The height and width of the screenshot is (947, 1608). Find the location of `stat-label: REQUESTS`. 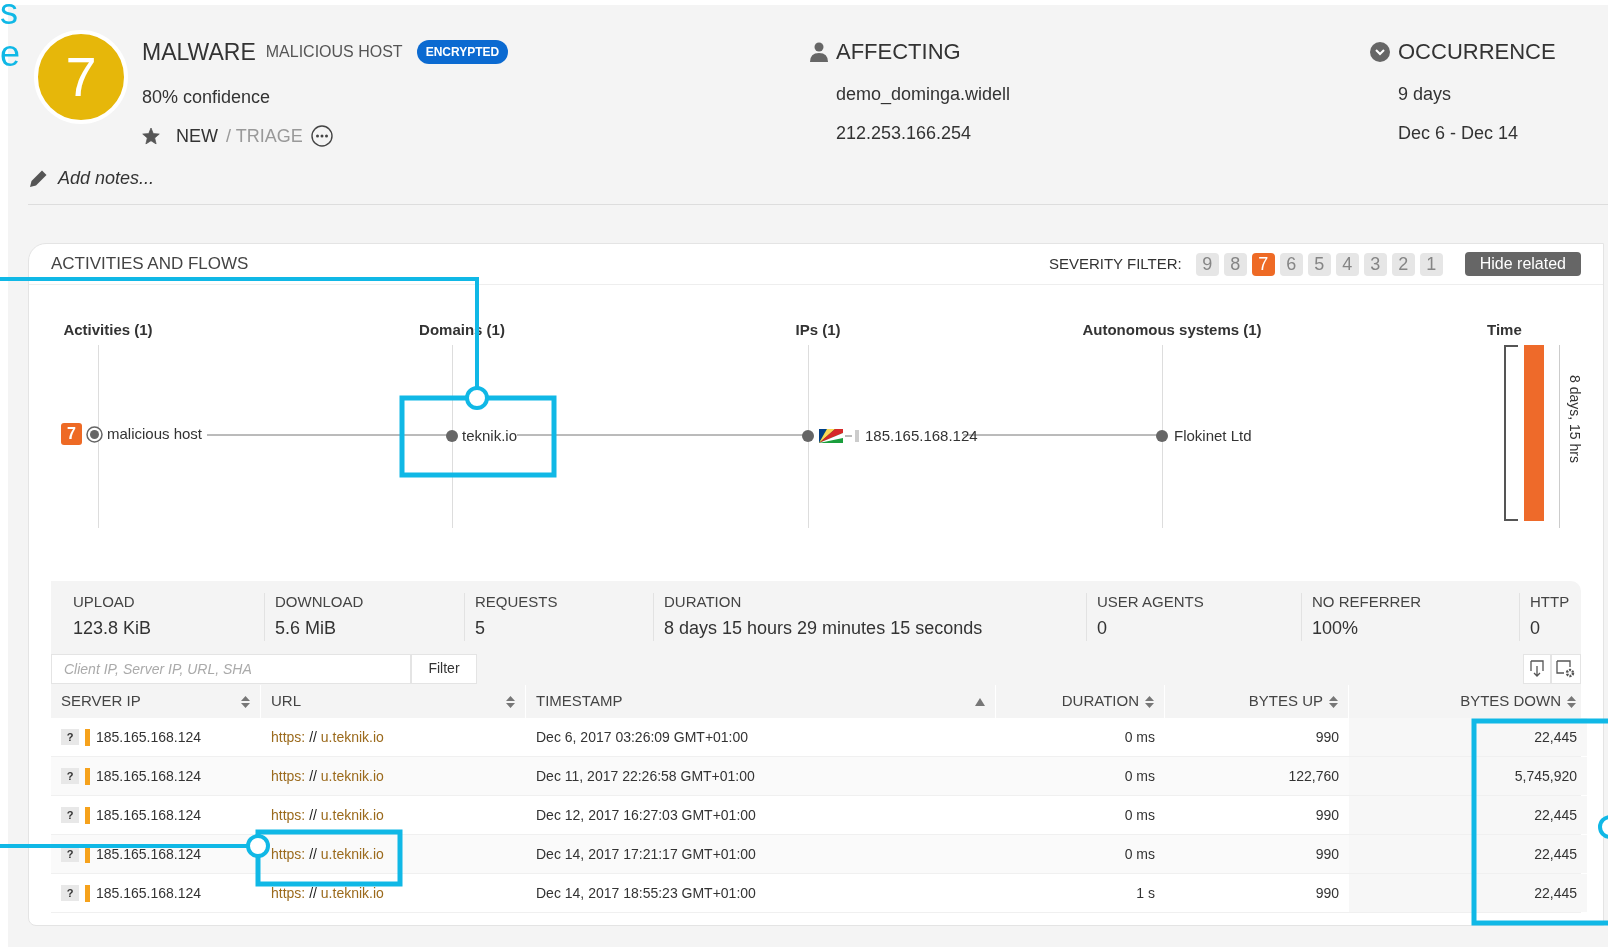

stat-label: REQUESTS is located at coordinates (517, 601).